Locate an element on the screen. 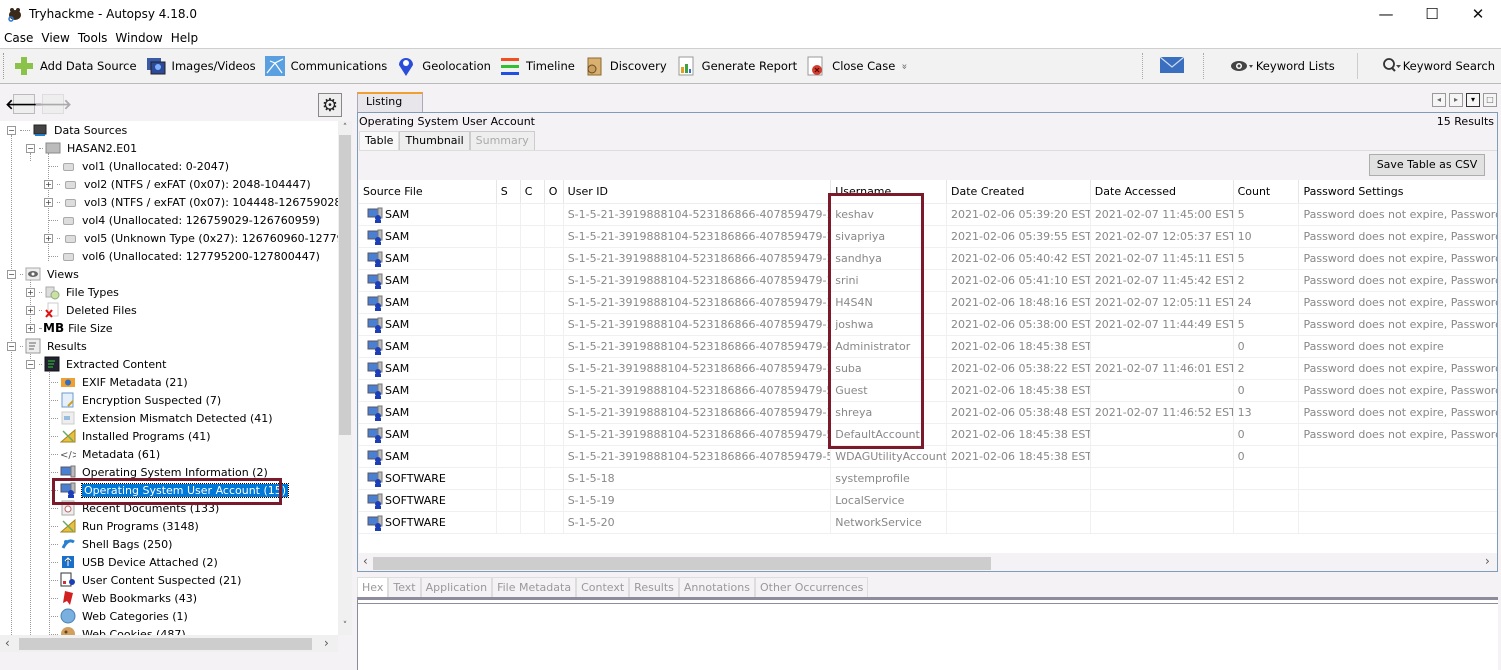  scroll-left-icon: ‹ is located at coordinates (7, 643).